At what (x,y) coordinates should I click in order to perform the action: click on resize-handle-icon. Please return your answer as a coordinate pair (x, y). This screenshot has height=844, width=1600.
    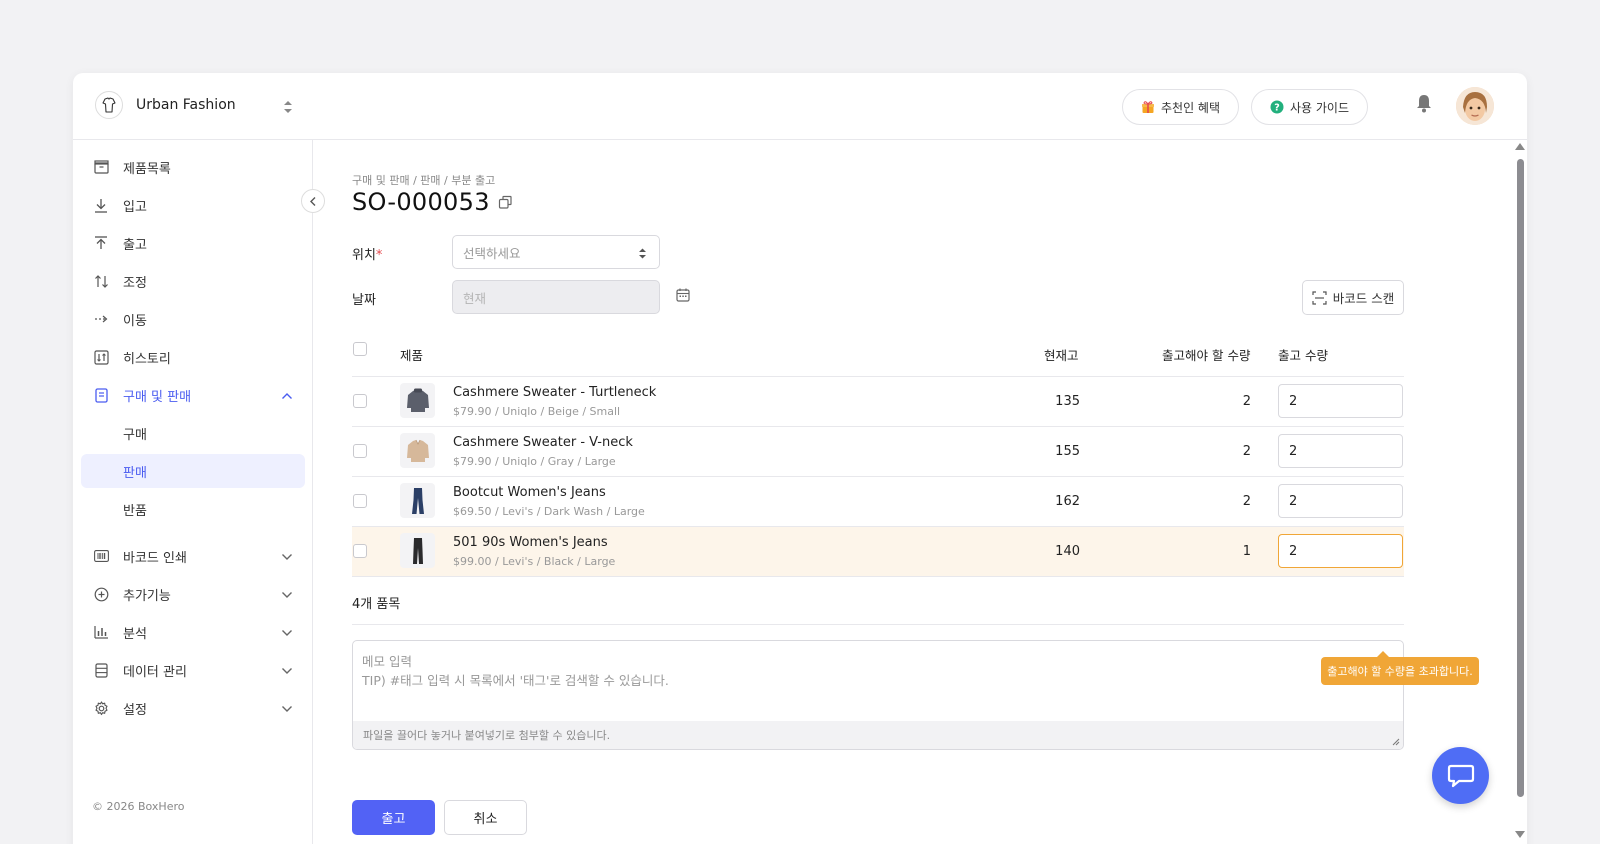
    Looking at the image, I should click on (1396, 742).